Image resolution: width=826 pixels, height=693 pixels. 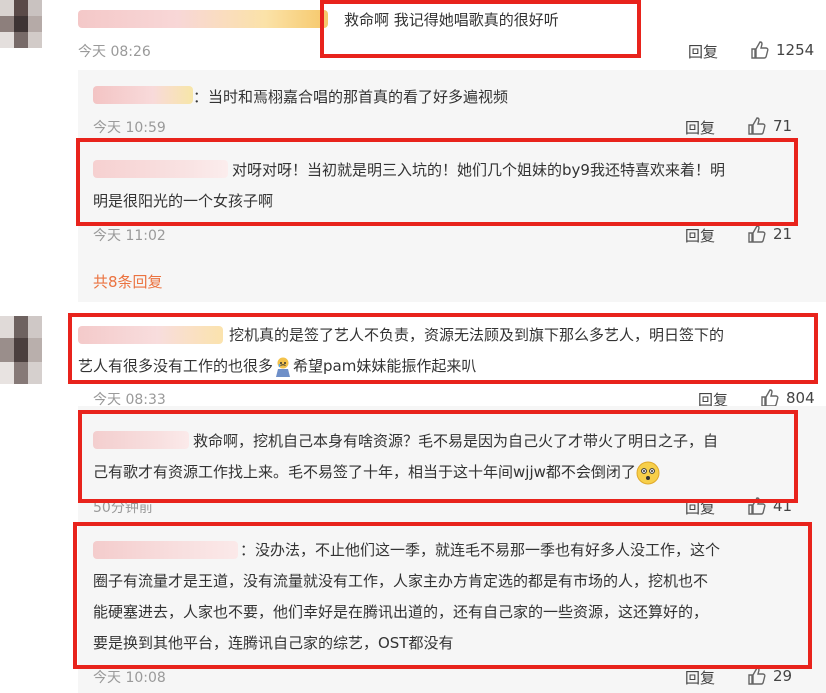 I want to click on reply-timestamp: 今天 10:59, so click(x=129, y=128).